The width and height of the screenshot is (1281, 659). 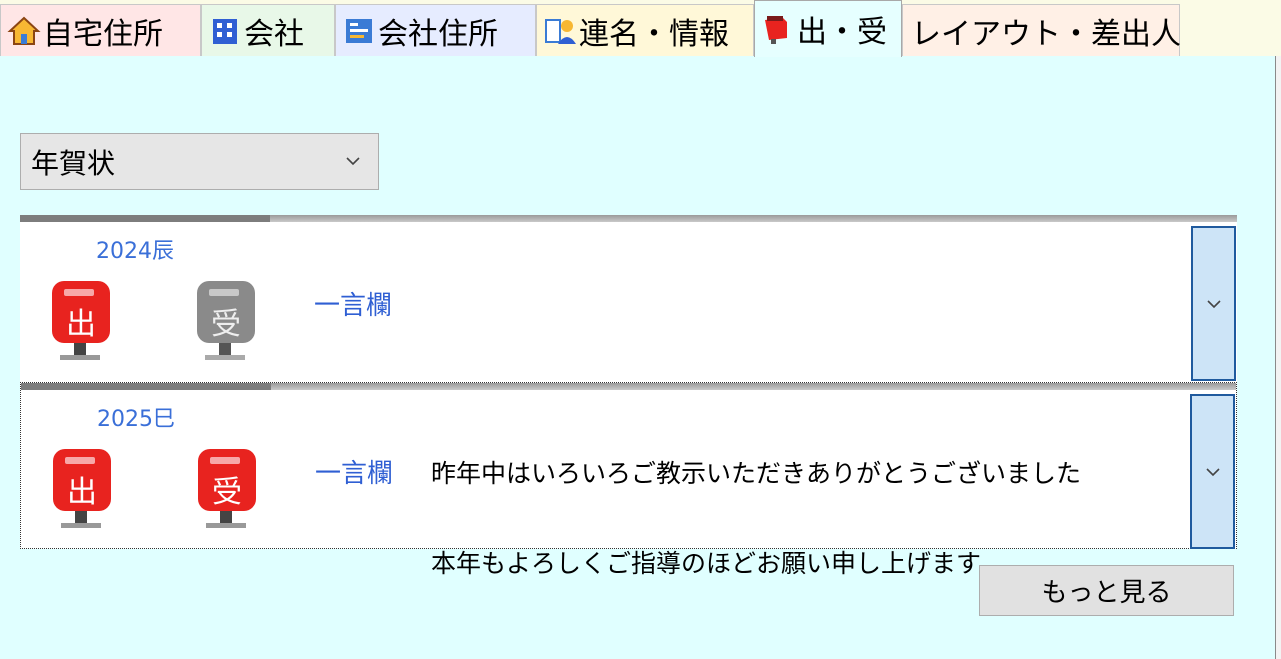 What do you see at coordinates (24, 30) in the screenshot?
I see `house-icon` at bounding box center [24, 30].